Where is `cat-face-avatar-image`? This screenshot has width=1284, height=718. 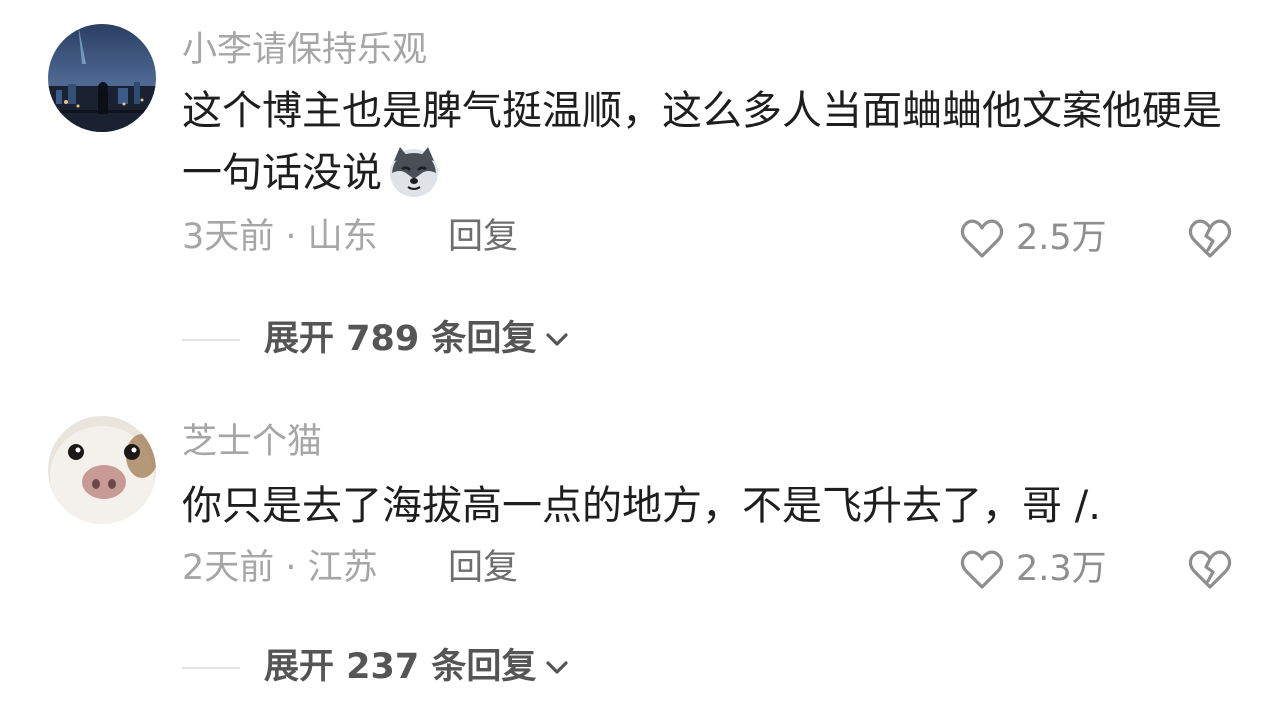 cat-face-avatar-image is located at coordinates (102, 470).